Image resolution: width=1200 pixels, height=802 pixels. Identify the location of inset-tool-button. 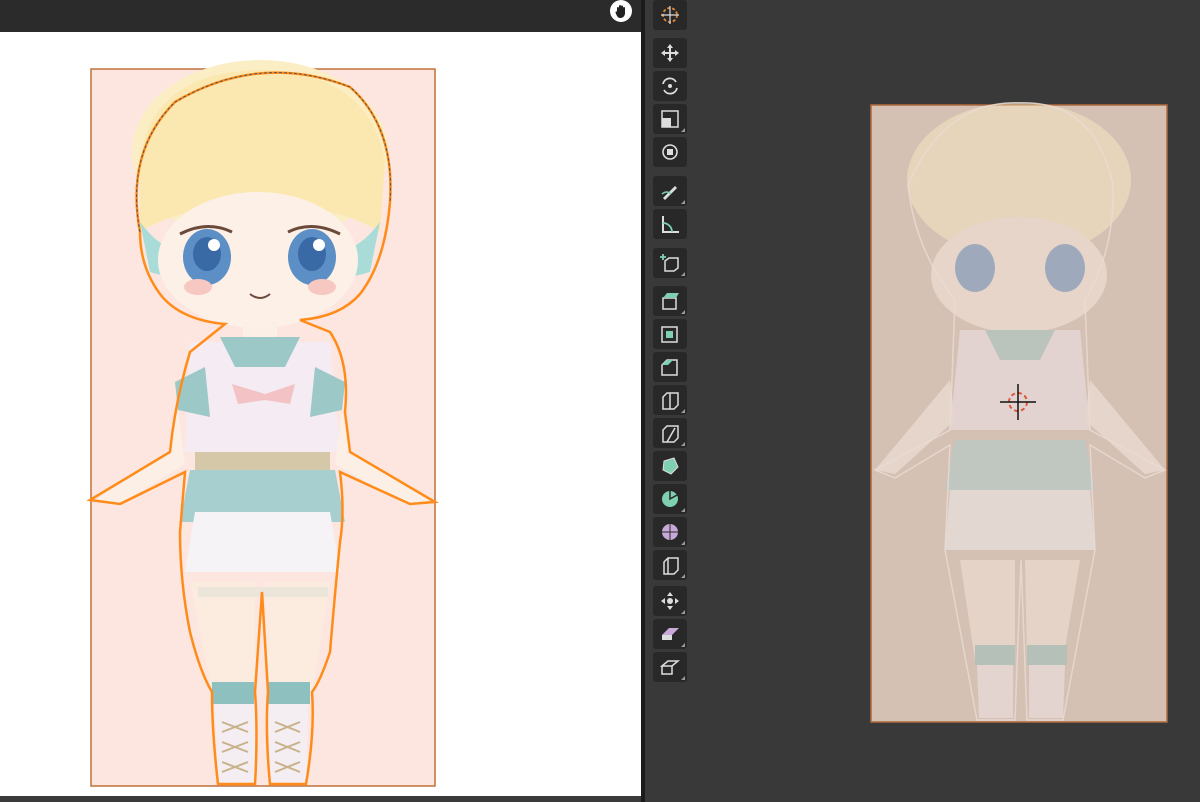
(670, 334).